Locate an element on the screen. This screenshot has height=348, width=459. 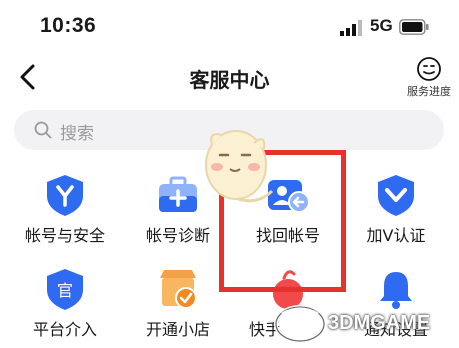
watermark-text: 3DMGAME is located at coordinates (379, 323).